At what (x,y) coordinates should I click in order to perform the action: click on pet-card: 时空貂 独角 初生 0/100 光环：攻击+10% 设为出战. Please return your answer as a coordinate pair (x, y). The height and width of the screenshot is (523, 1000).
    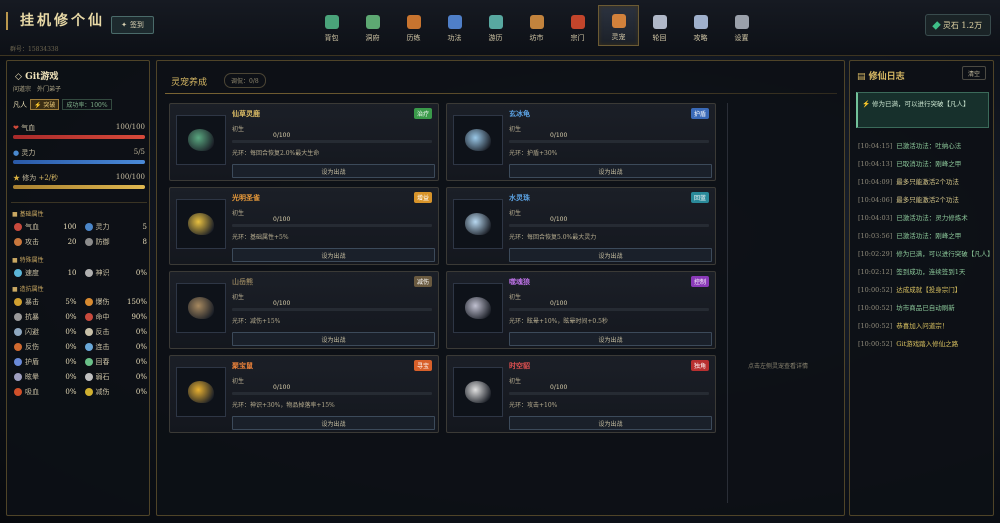
    Looking at the image, I should click on (581, 394).